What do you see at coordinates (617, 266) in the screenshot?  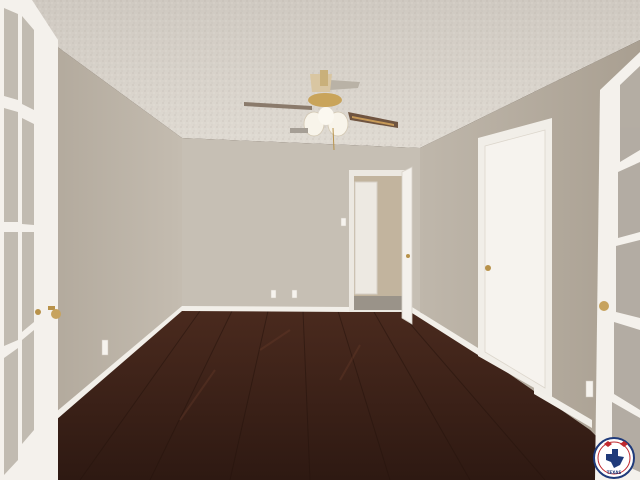 I see `french-door-right` at bounding box center [617, 266].